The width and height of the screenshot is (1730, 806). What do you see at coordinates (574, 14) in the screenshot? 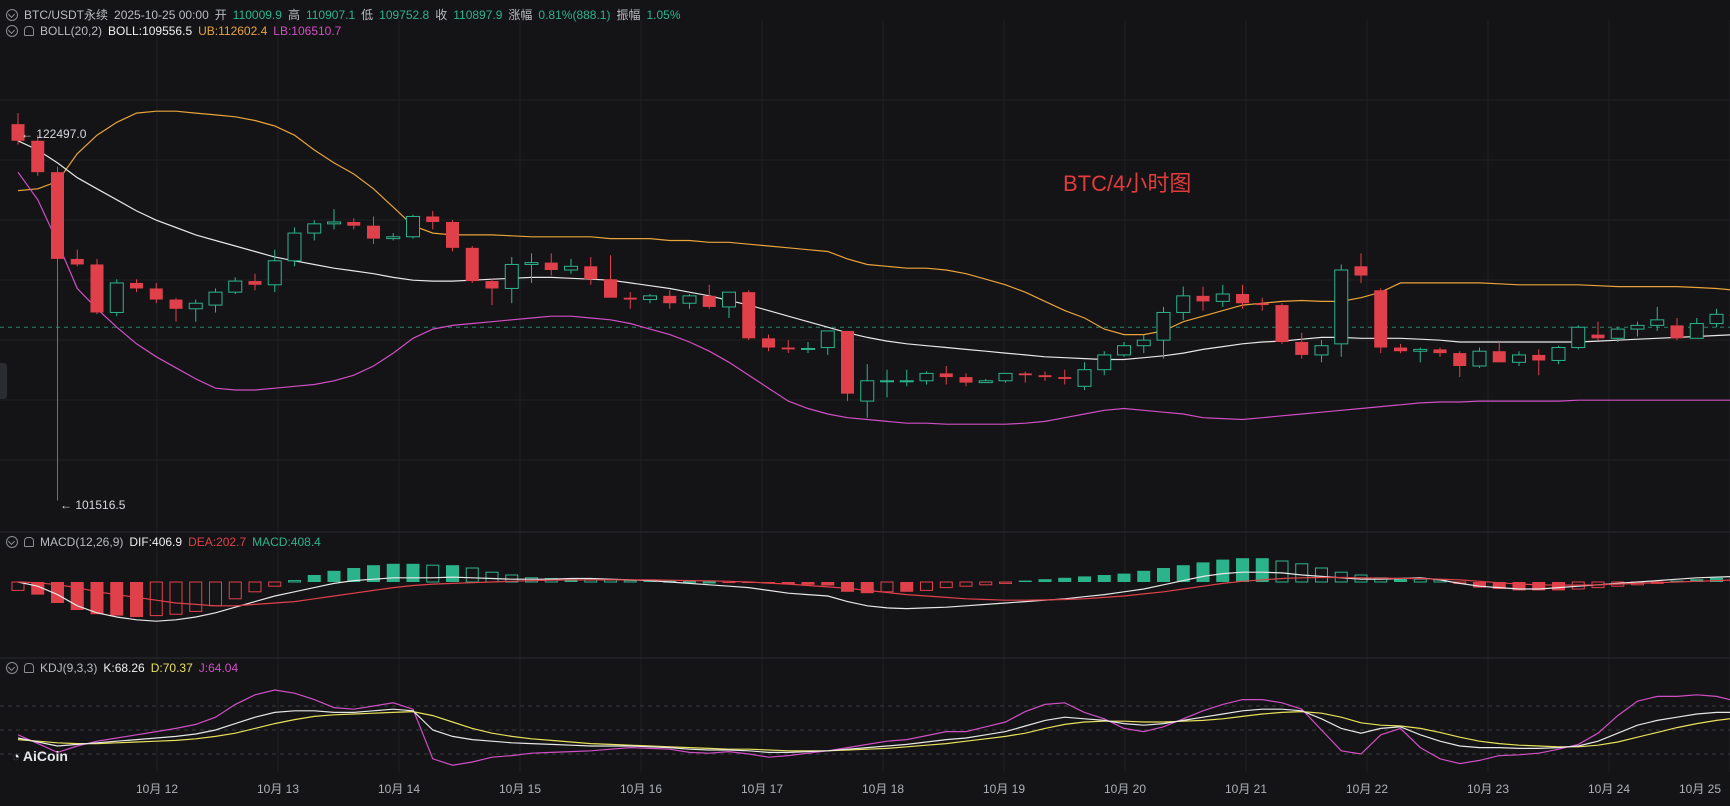
I see `change-value: 0.81%(888.1)` at bounding box center [574, 14].